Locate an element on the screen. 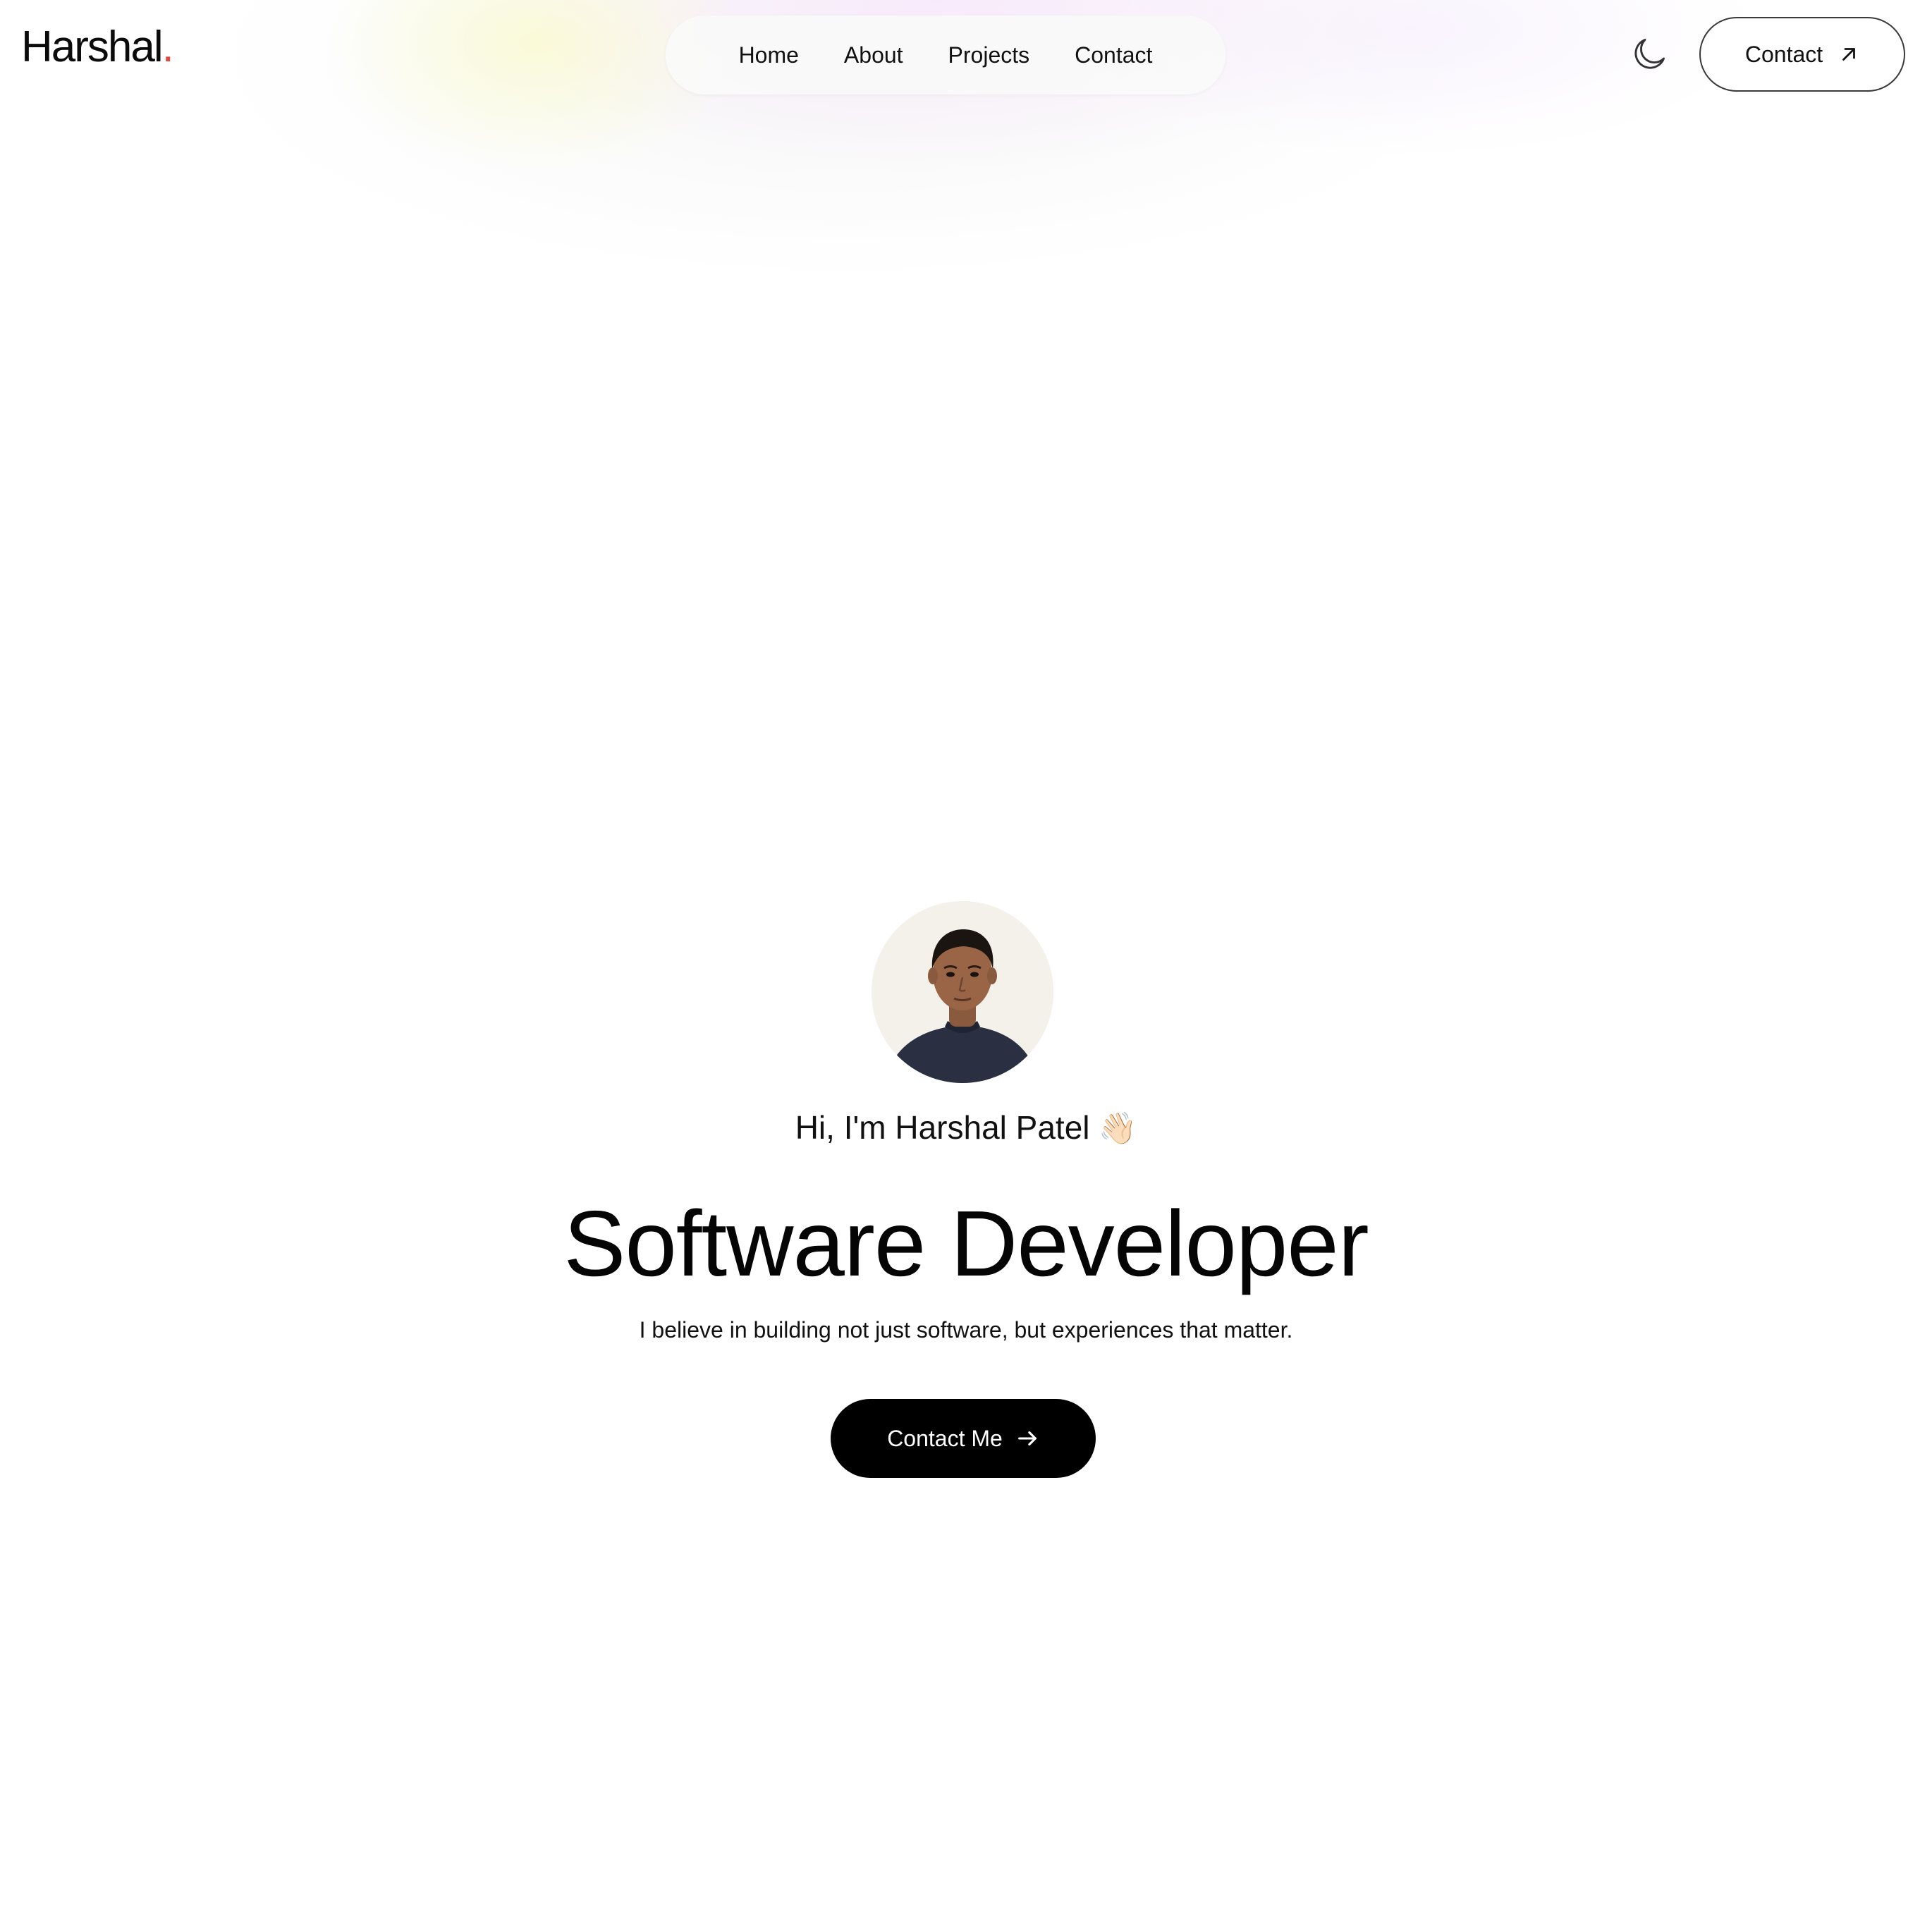 The width and height of the screenshot is (1932, 1932). greeting-text: Hi, I'm Harshal Patel is located at coordinates (943, 1127).